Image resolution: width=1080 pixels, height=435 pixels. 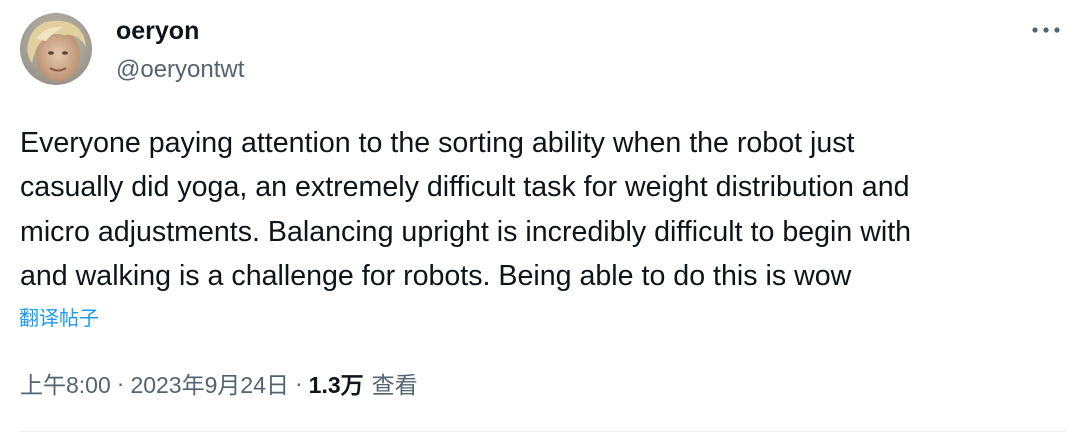 What do you see at coordinates (180, 70) in the screenshot?
I see `user-handle: @oeryontwt` at bounding box center [180, 70].